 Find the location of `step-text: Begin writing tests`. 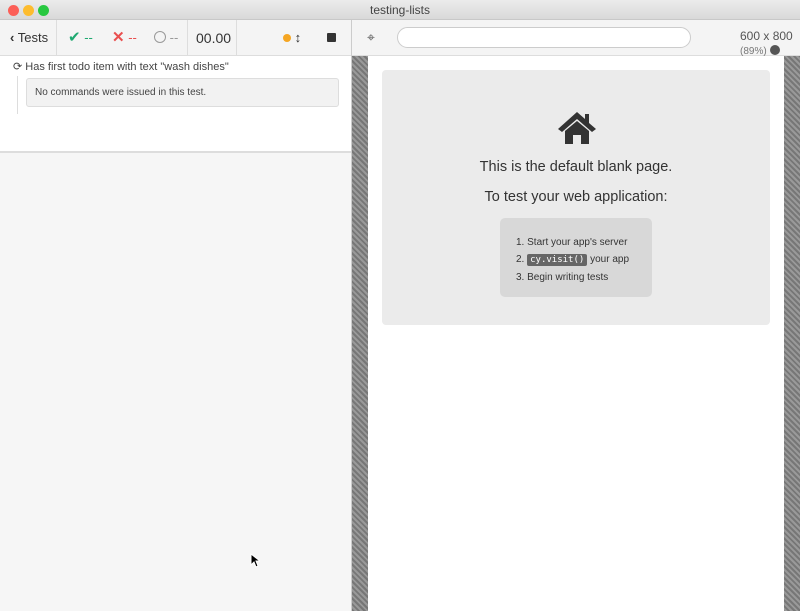

step-text: Begin writing tests is located at coordinates (568, 277).